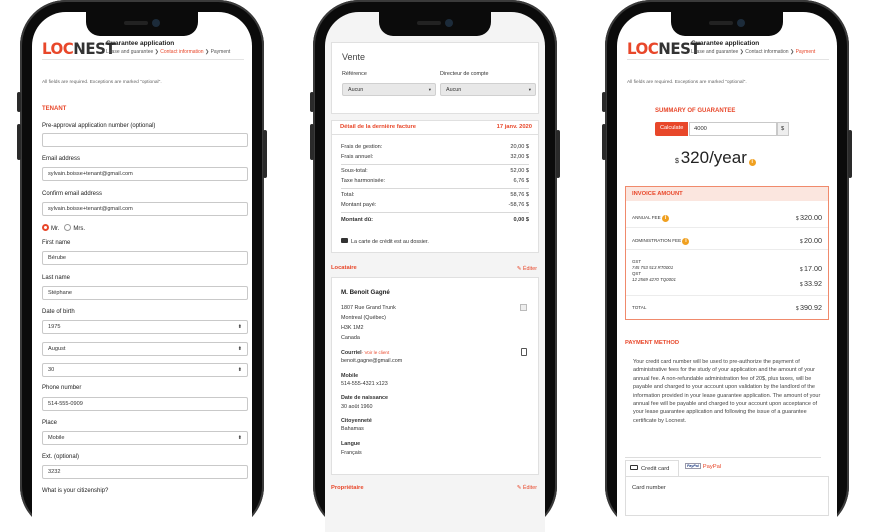 The image size is (880, 532). I want to click on address-line-3: H3K 1M2, so click(352, 328).